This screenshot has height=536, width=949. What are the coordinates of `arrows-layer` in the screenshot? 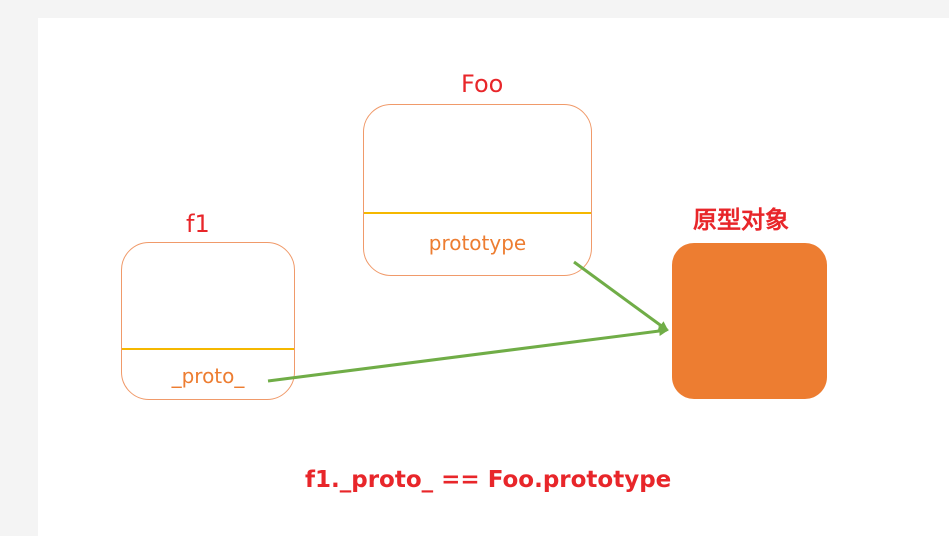 It's located at (468, 321).